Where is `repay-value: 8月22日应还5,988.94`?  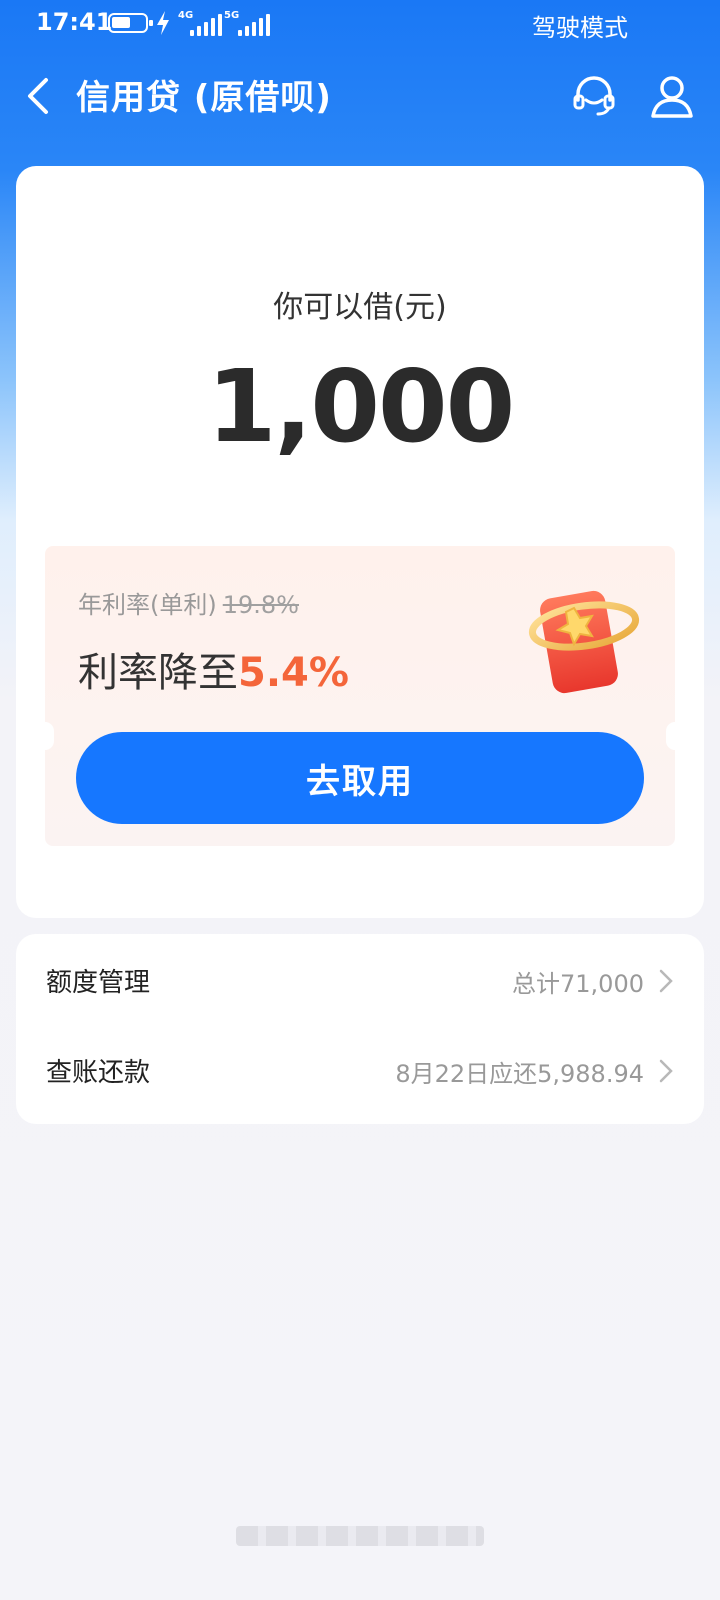 repay-value: 8月22日应还5,988.94 is located at coordinates (519, 1074).